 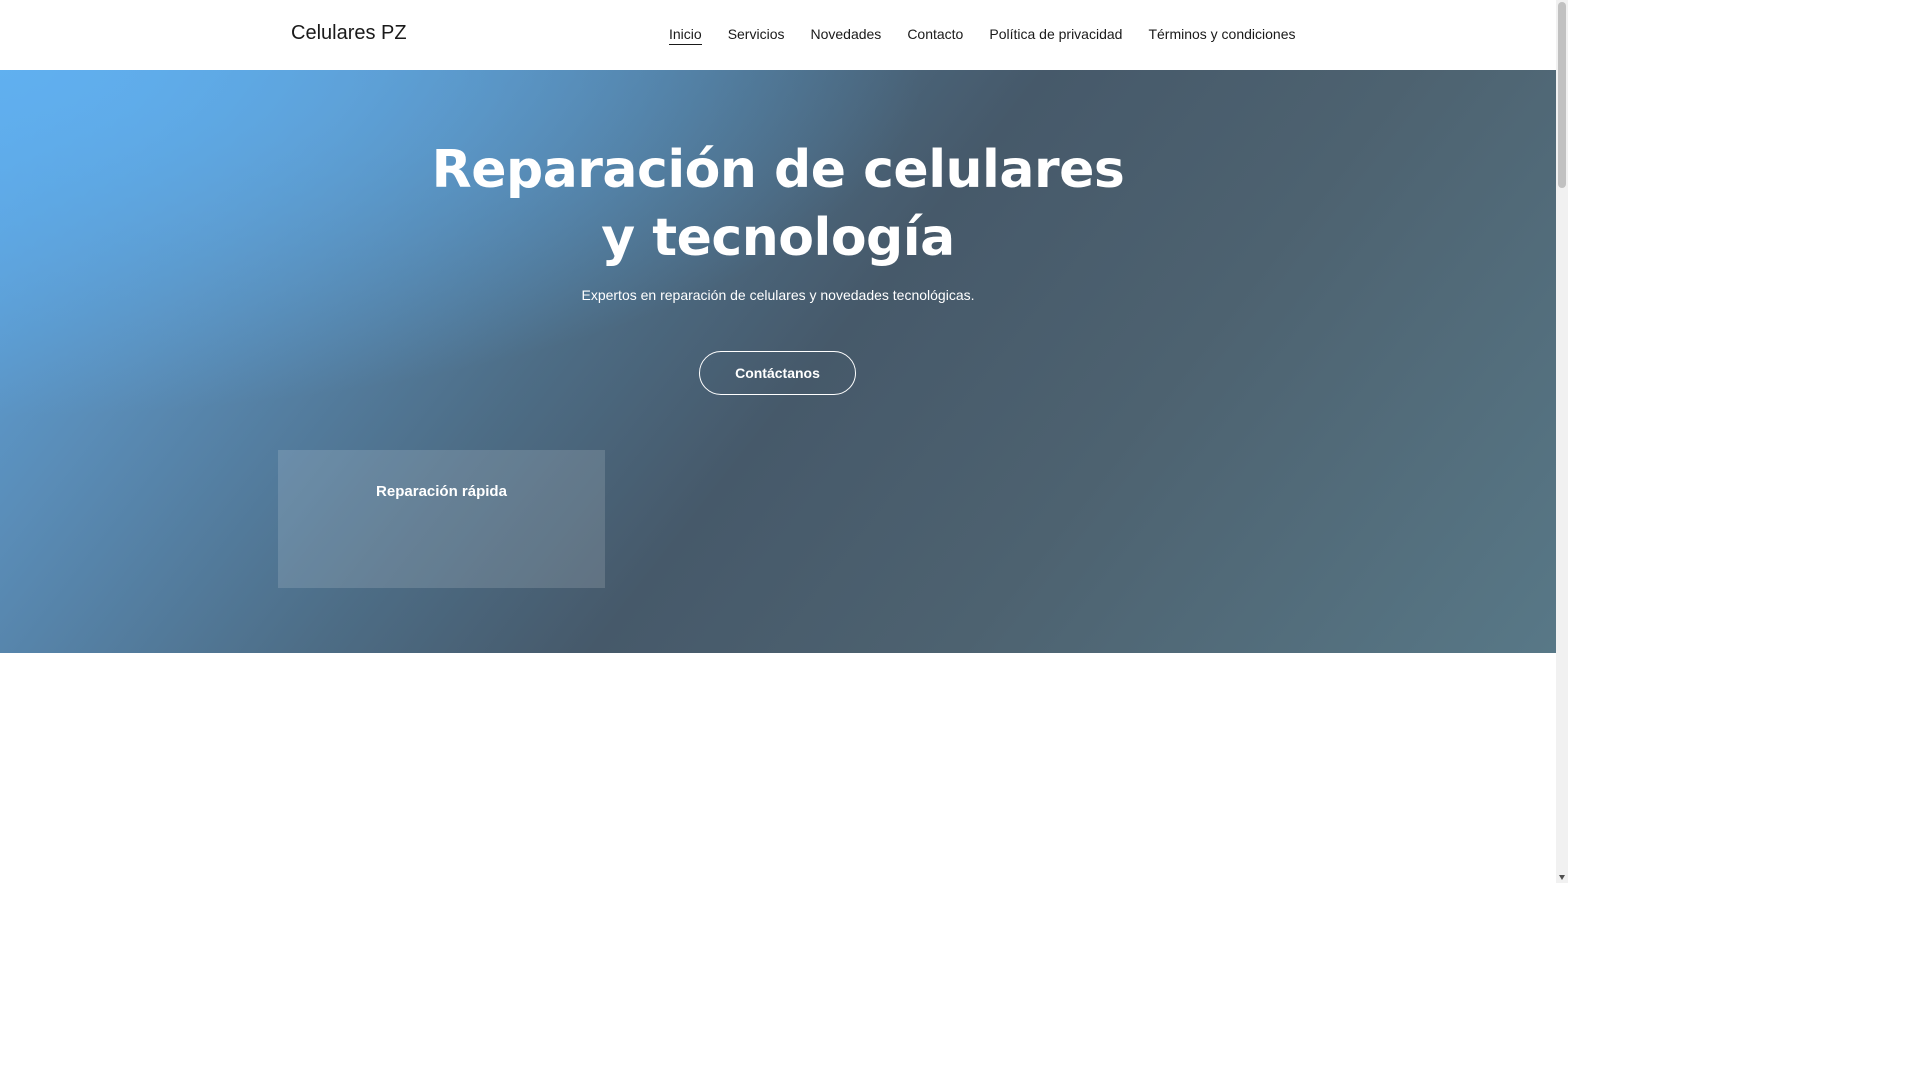 I want to click on hero-title-line-1: Reparación de celulares, so click(x=778, y=170).